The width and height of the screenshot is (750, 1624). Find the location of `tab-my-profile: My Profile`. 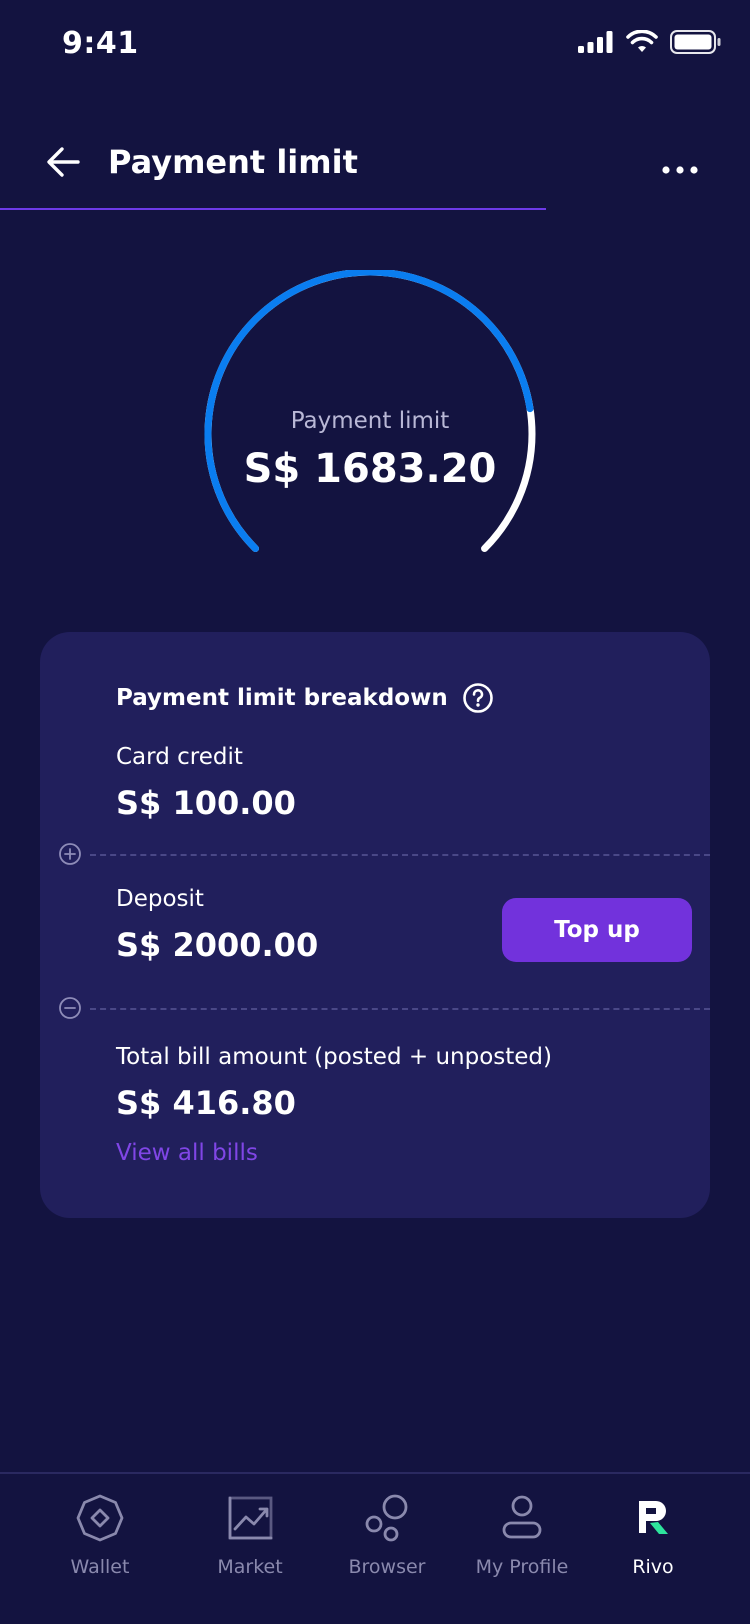

tab-my-profile: My Profile is located at coordinates (522, 1545).